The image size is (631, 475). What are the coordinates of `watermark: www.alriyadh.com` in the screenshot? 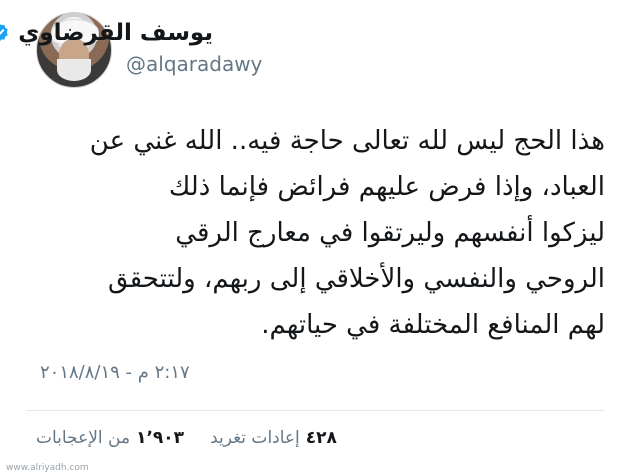 It's located at (47, 468).